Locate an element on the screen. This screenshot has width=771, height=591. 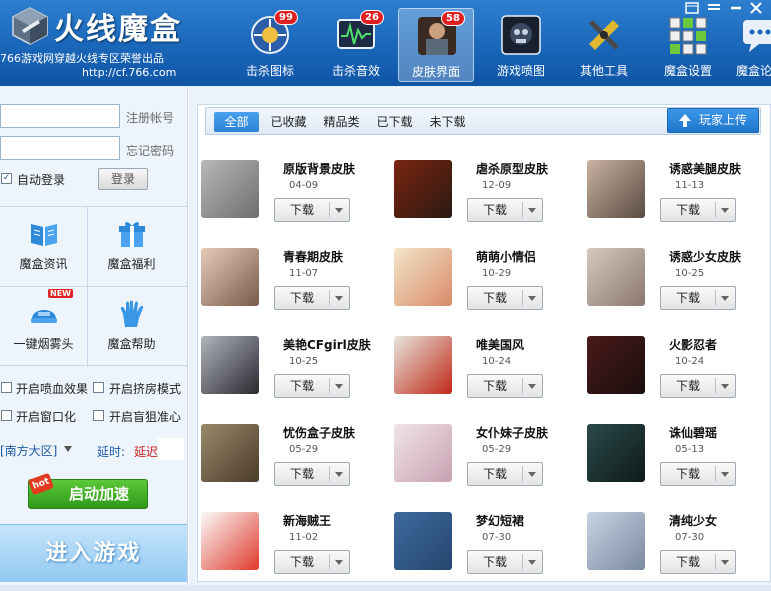
skin-card: 火影忍者 10-24 下载 is located at coordinates (679, 376).